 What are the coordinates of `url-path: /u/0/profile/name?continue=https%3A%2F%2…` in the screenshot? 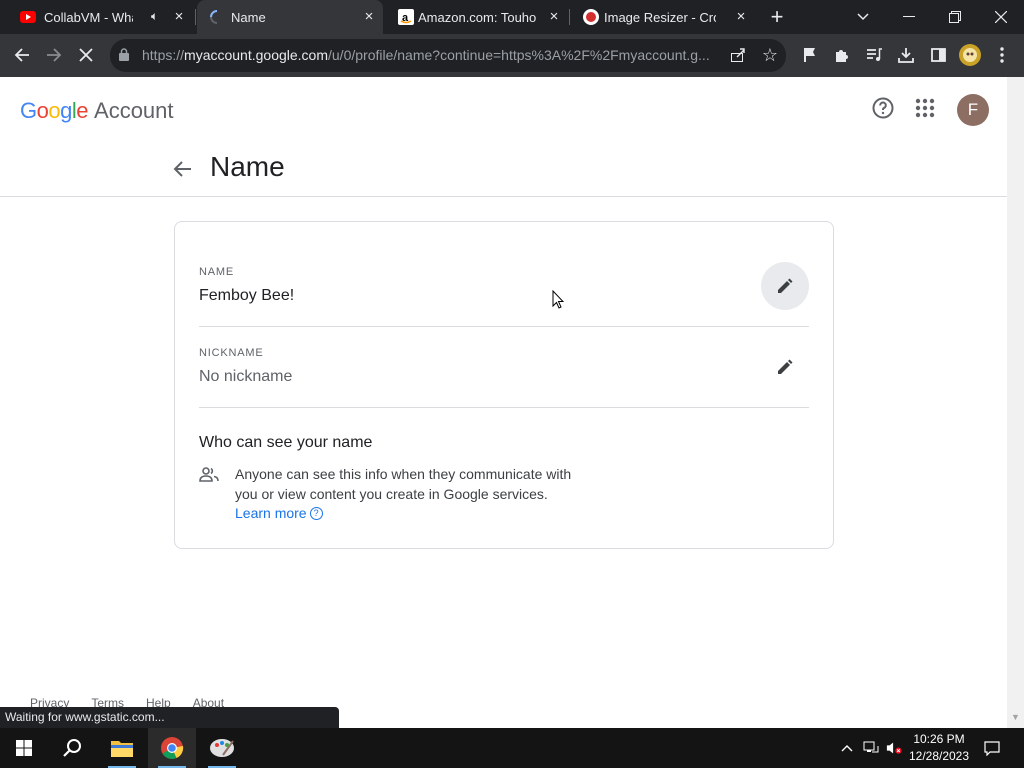 It's located at (519, 55).